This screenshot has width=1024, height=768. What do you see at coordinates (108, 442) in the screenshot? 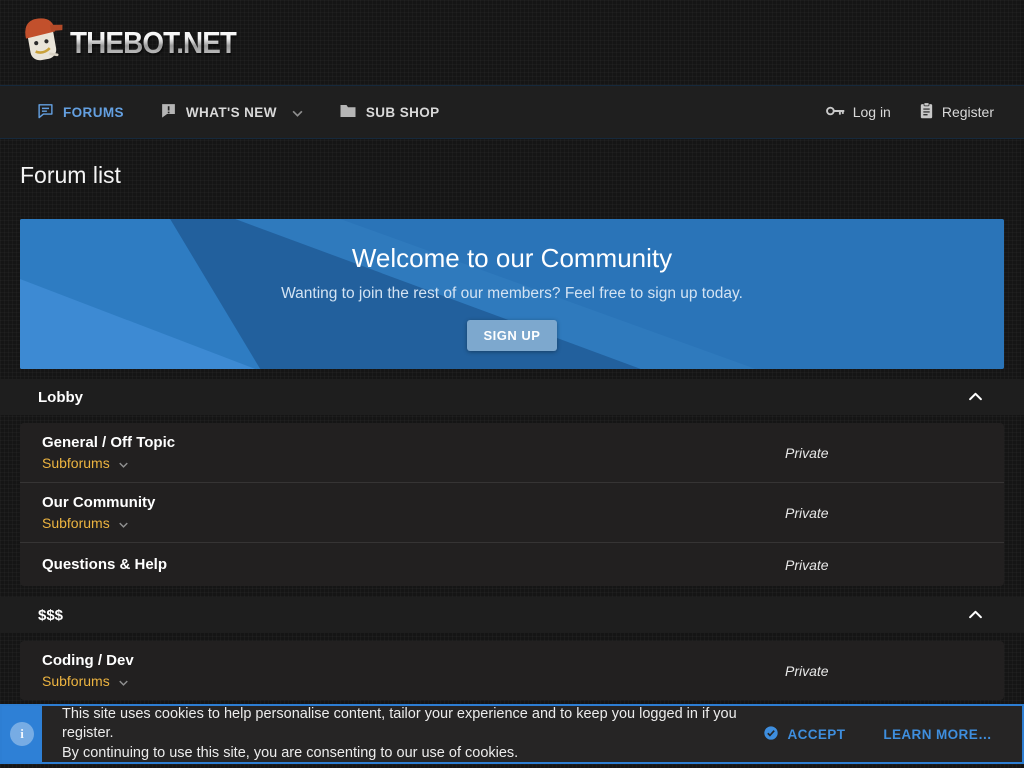
I see `forum-title: General / Off Topic` at bounding box center [108, 442].